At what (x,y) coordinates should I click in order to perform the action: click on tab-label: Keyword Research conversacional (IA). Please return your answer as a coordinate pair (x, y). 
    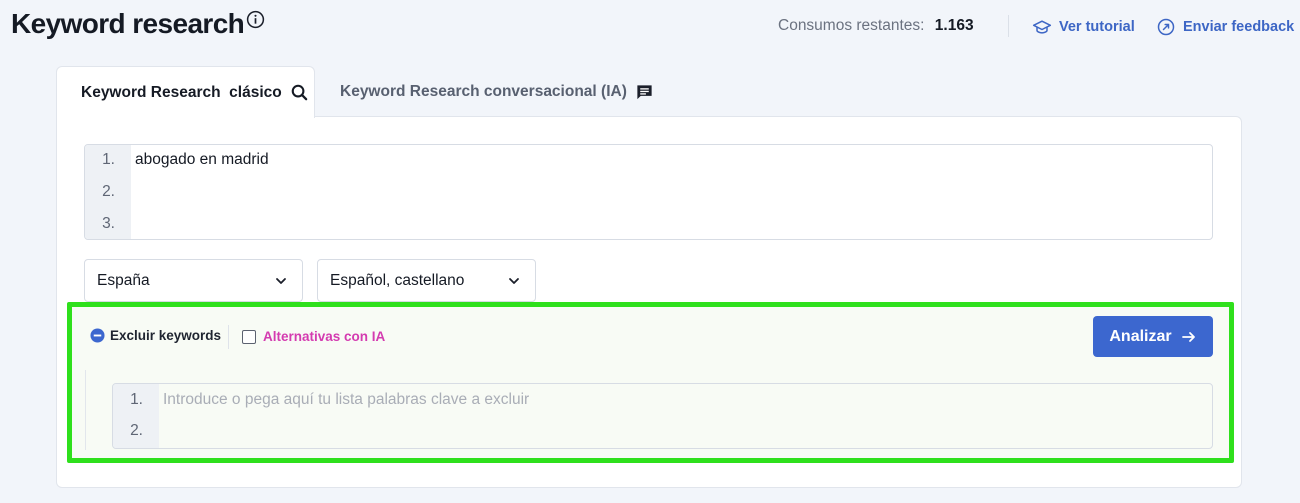
    Looking at the image, I should click on (483, 91).